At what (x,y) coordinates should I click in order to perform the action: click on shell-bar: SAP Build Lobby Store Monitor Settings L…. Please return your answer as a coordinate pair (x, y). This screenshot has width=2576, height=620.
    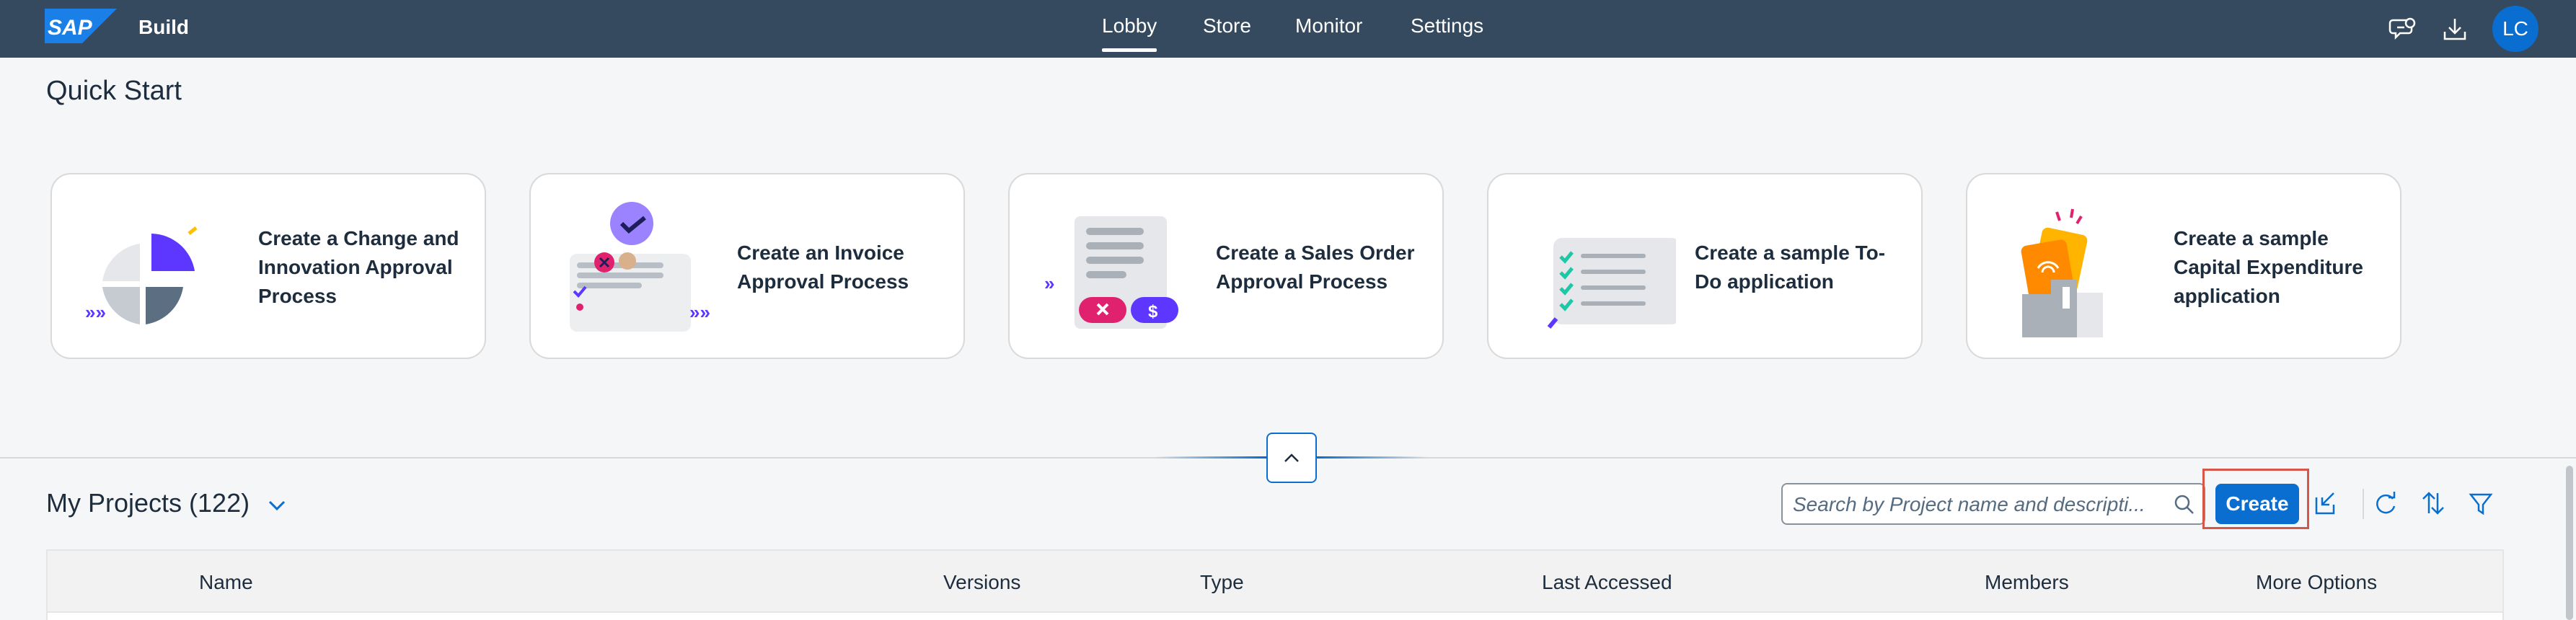
    Looking at the image, I should click on (1288, 29).